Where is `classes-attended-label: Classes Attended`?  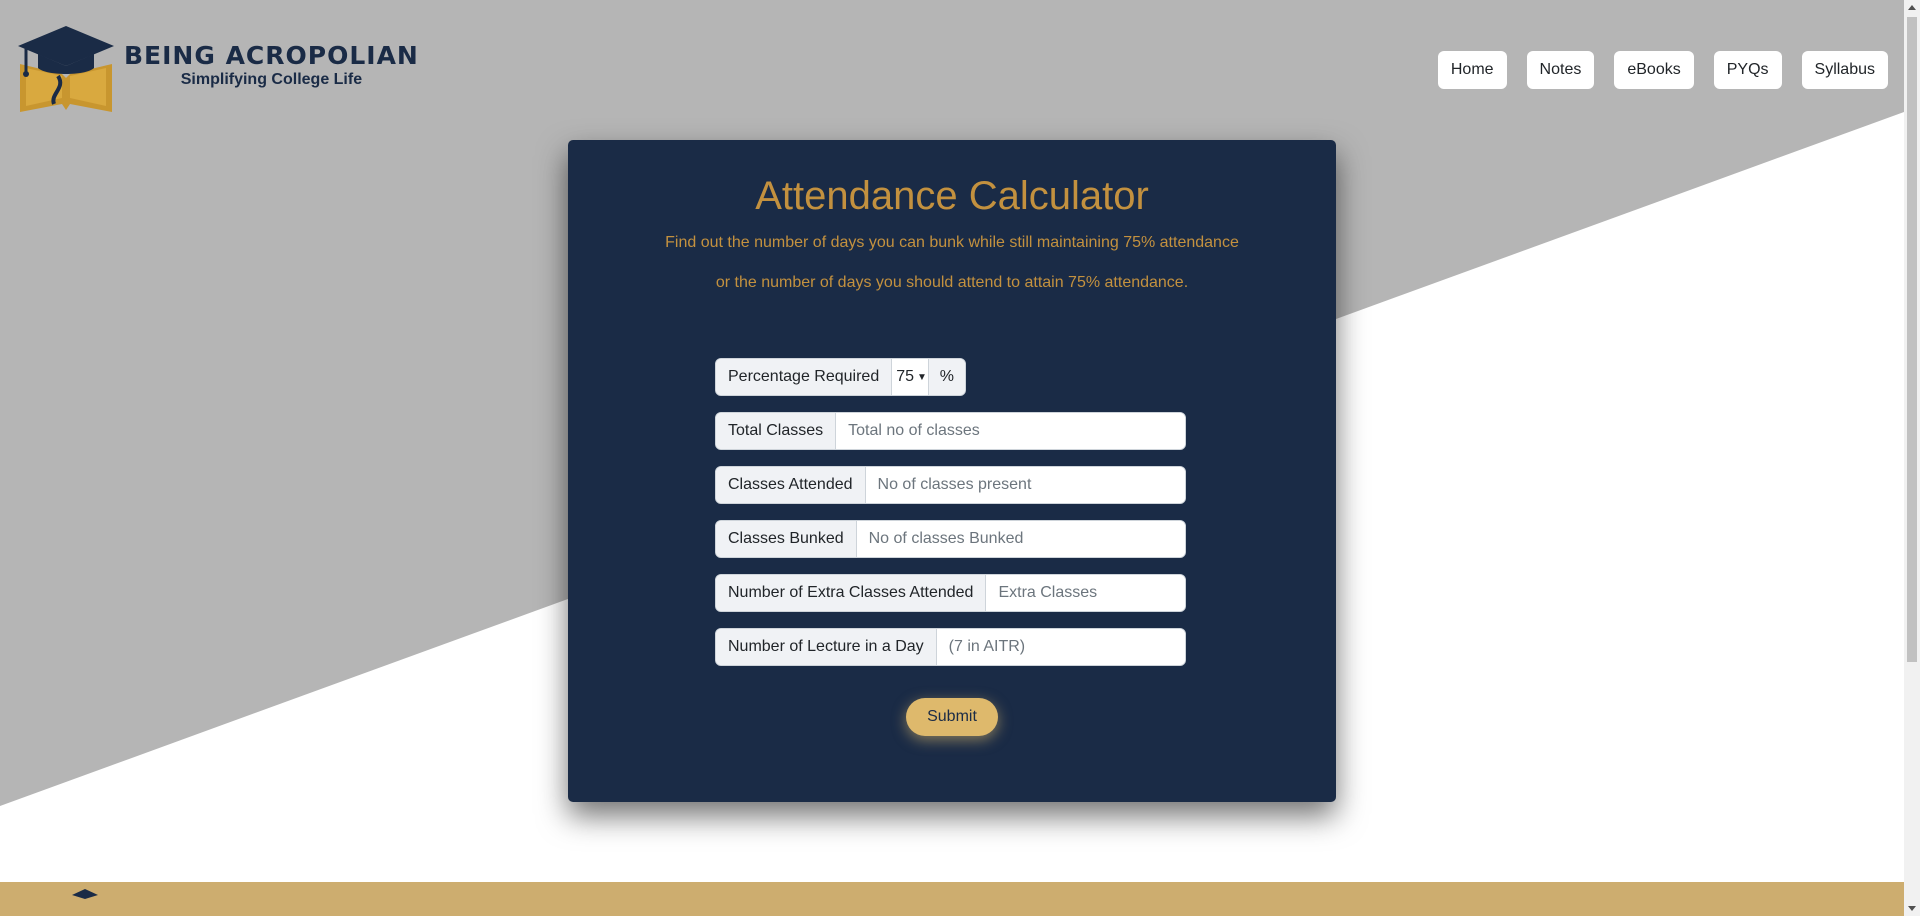
classes-attended-label: Classes Attended is located at coordinates (791, 485).